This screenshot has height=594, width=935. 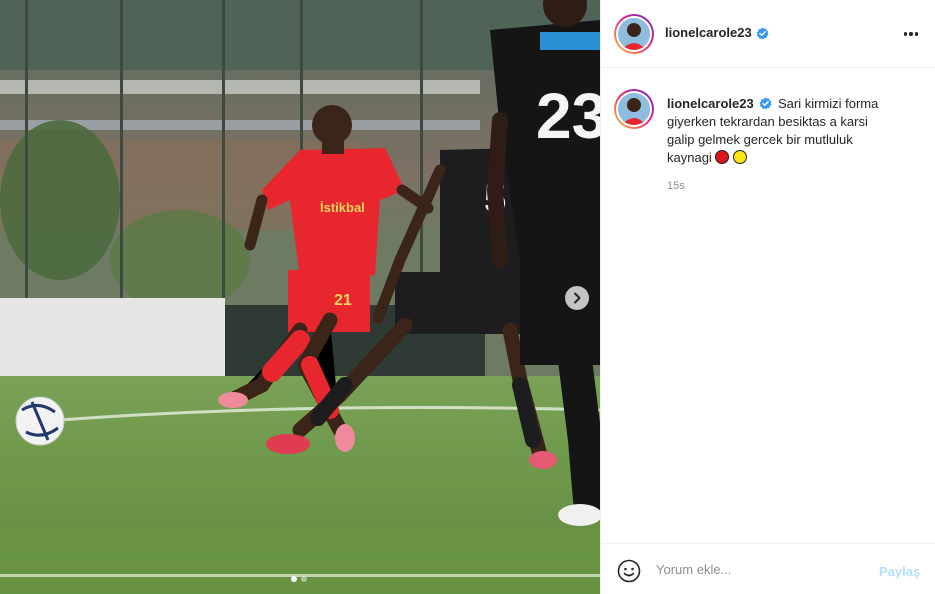 What do you see at coordinates (710, 103) in the screenshot?
I see `caption-username: lionelcarole23` at bounding box center [710, 103].